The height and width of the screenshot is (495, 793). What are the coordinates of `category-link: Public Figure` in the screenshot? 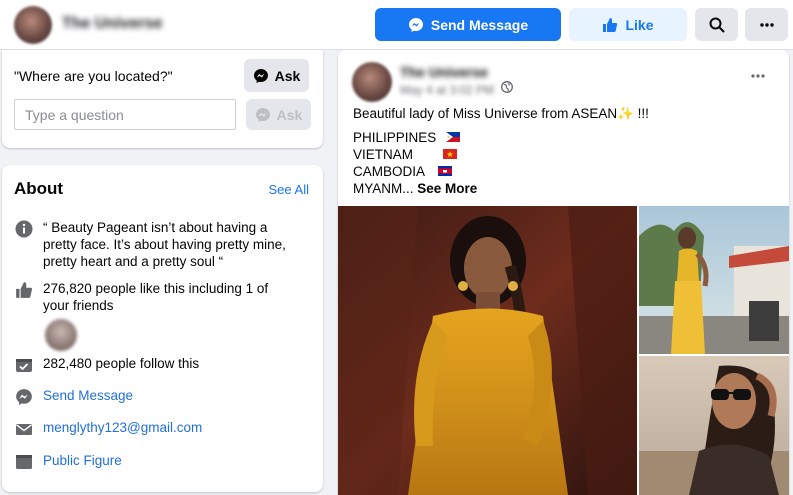 It's located at (82, 460).